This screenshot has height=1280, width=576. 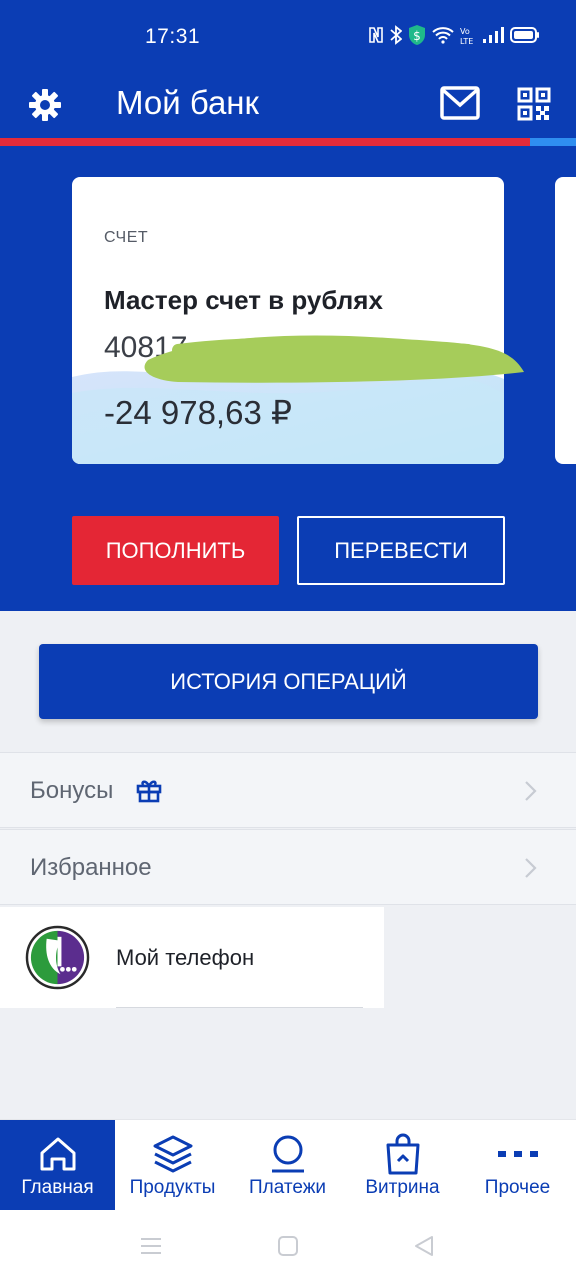 What do you see at coordinates (288, 867) in the screenshot?
I see `favorites-row: Избранное` at bounding box center [288, 867].